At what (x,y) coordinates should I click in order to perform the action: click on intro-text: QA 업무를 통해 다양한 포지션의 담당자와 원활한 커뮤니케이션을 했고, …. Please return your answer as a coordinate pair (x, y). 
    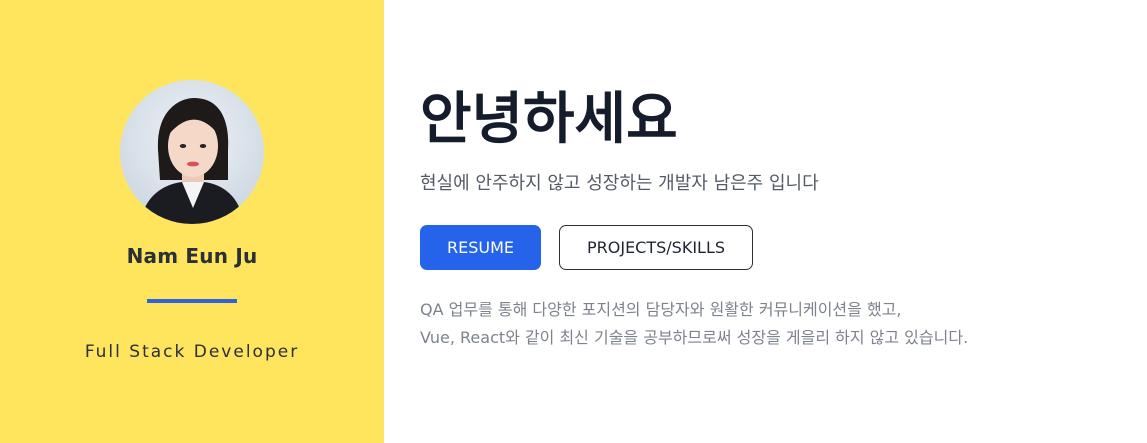
    Looking at the image, I should click on (694, 324).